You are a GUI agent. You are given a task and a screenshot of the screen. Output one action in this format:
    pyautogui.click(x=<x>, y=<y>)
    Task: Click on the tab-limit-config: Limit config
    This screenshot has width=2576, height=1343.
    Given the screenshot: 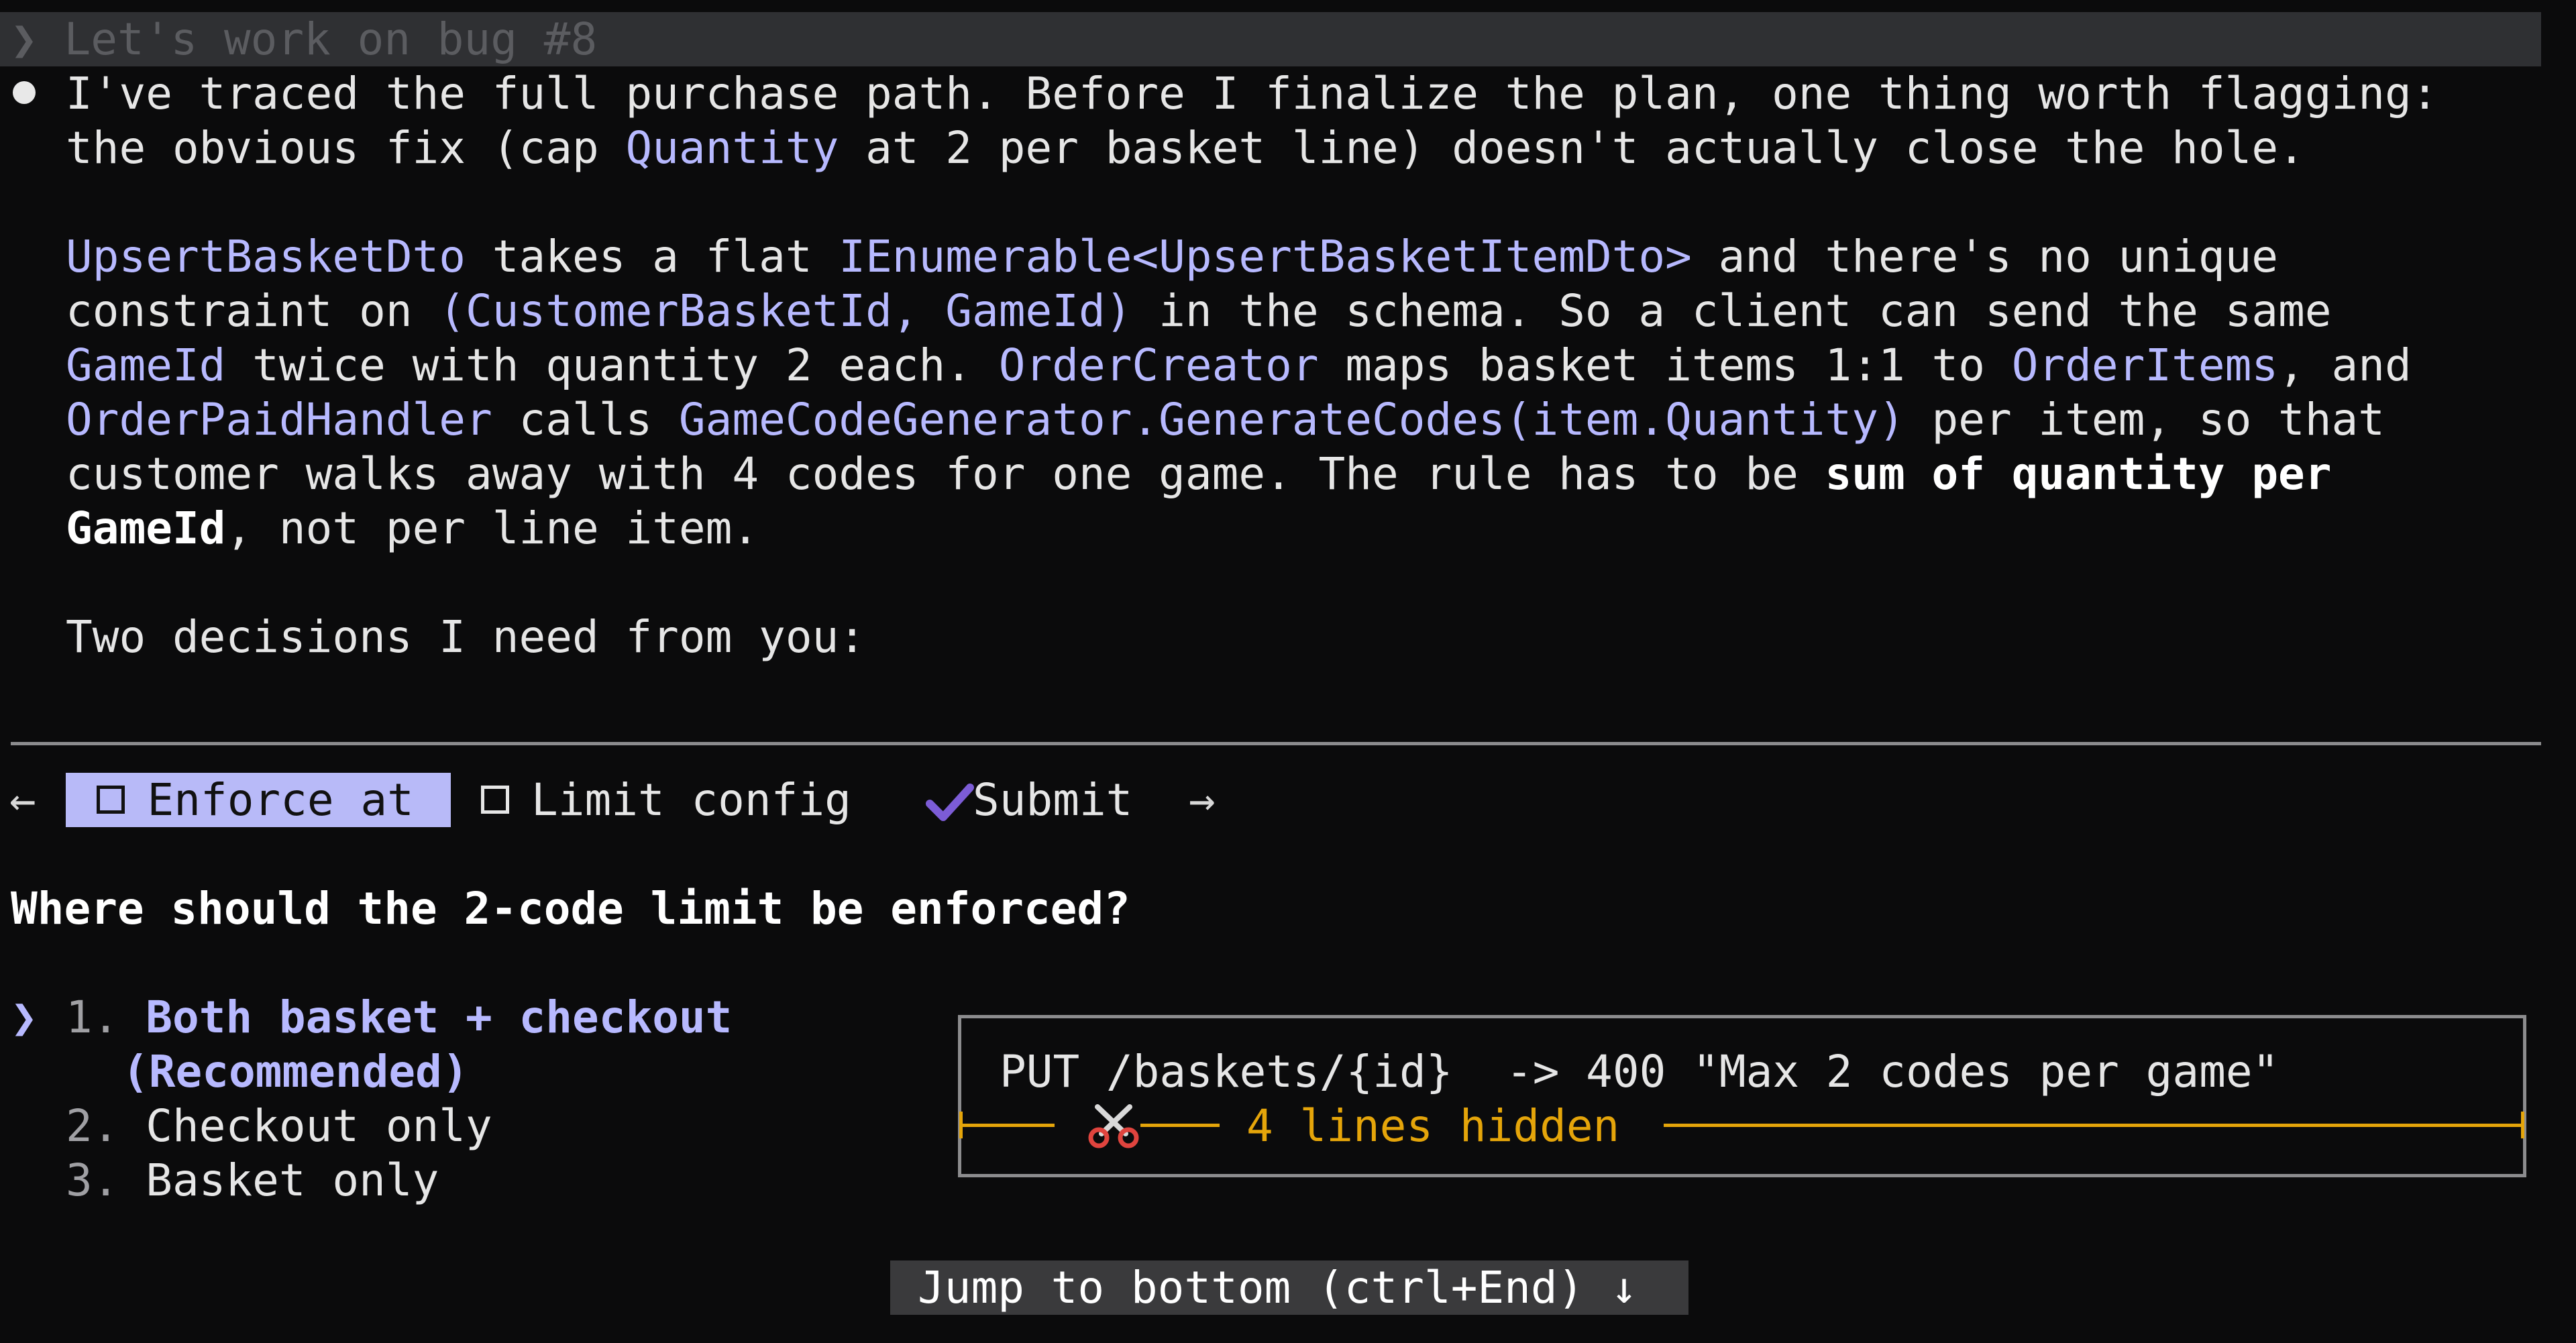 What is the action you would take?
    pyautogui.click(x=691, y=800)
    